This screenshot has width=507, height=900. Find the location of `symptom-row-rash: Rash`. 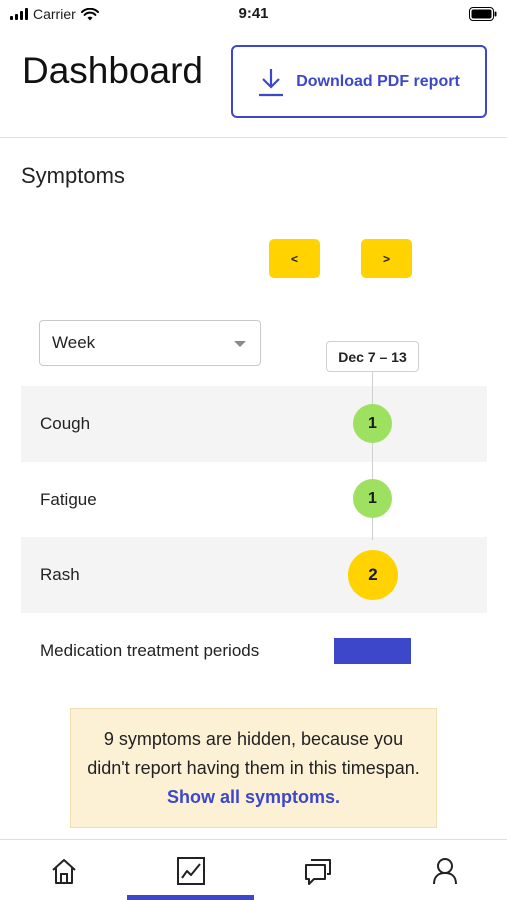

symptom-row-rash: Rash is located at coordinates (254, 575).